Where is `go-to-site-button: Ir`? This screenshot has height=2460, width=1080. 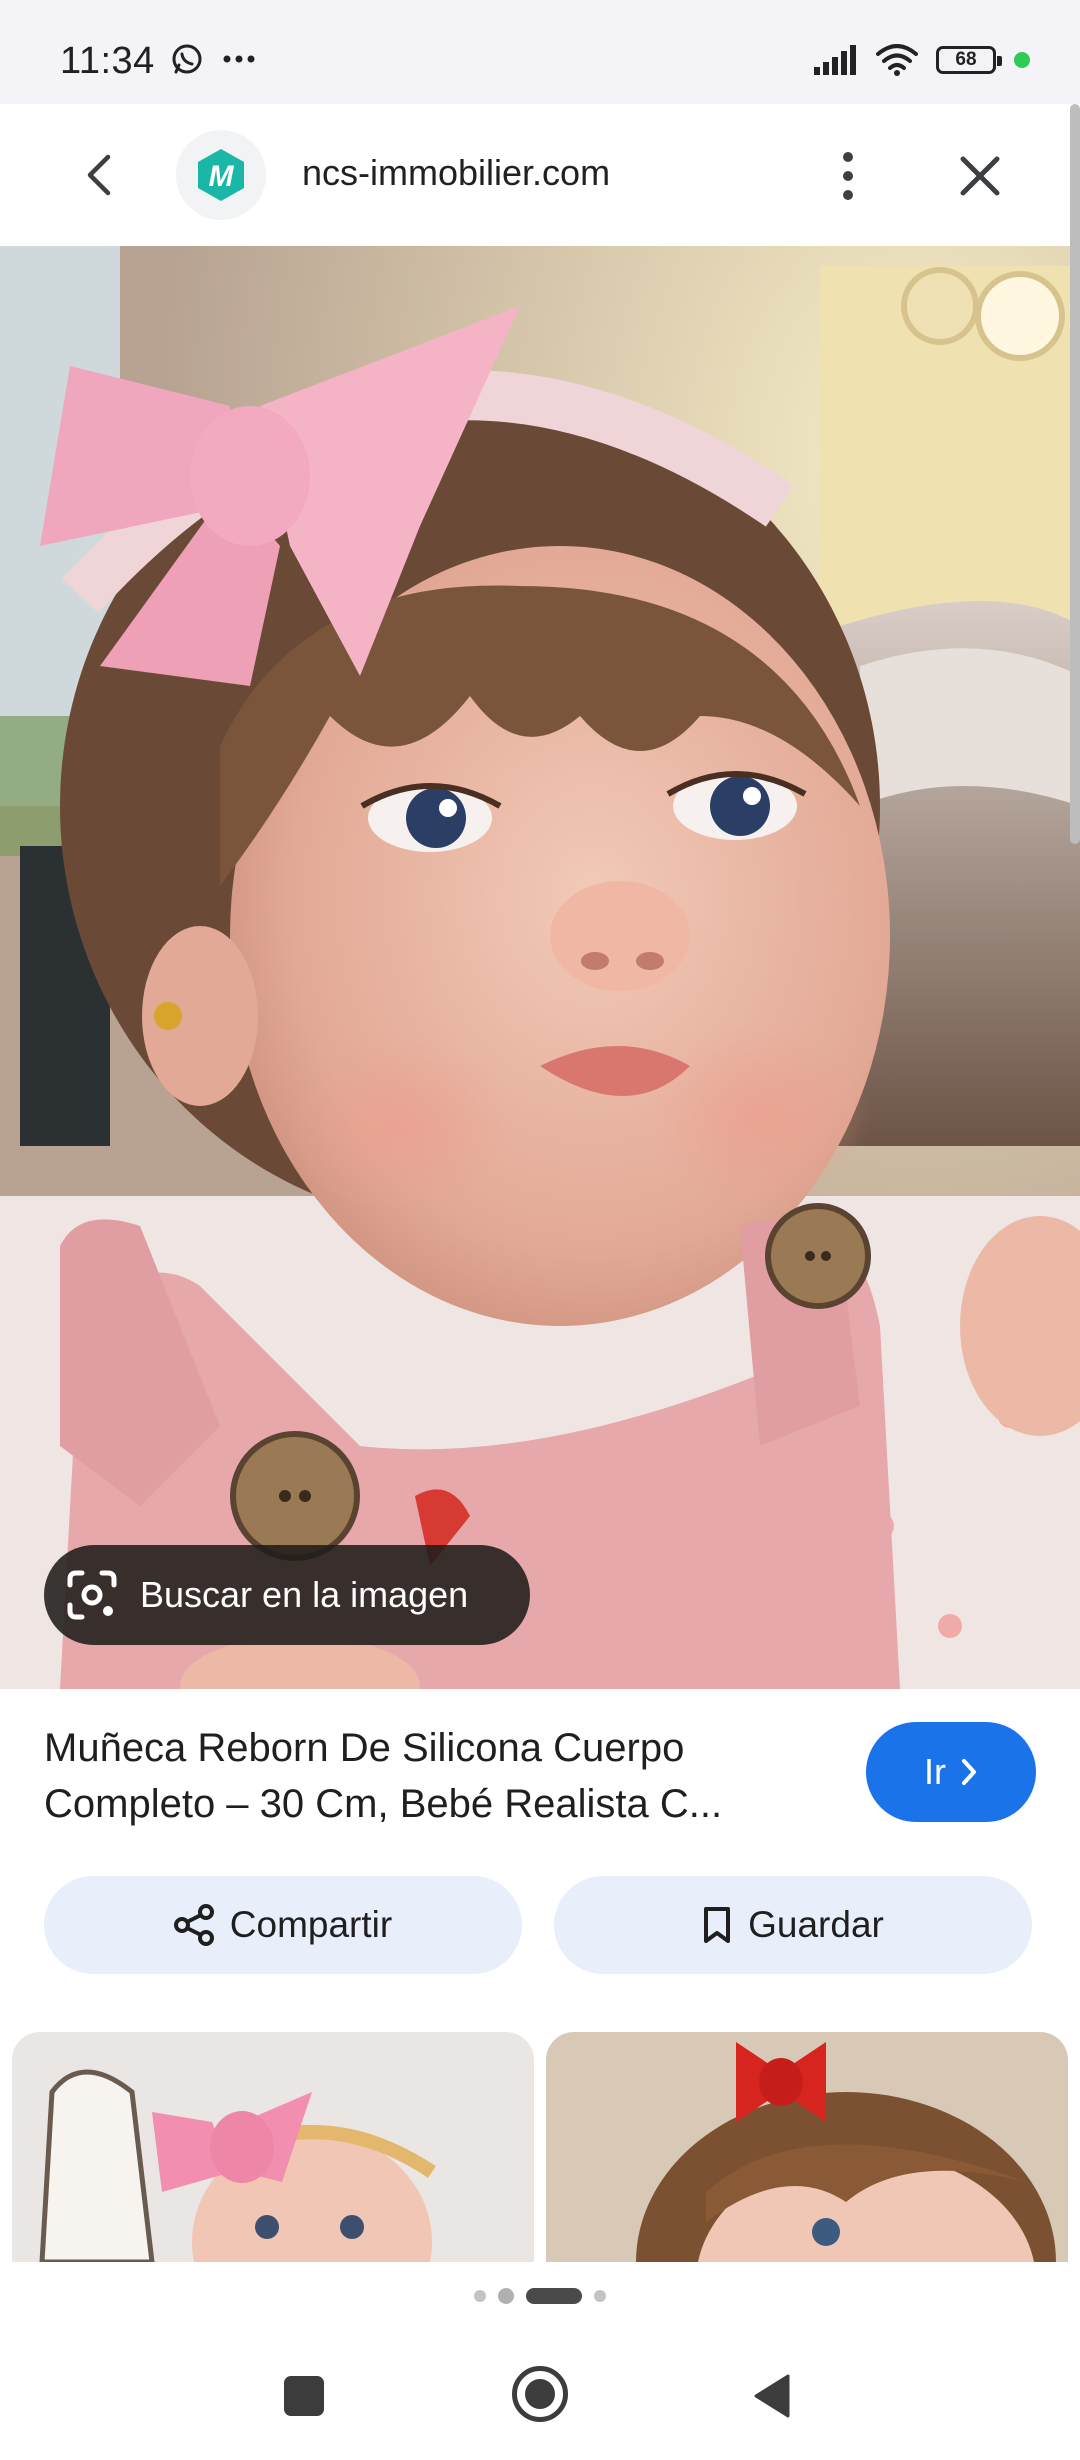
go-to-site-button: Ir is located at coordinates (951, 1772).